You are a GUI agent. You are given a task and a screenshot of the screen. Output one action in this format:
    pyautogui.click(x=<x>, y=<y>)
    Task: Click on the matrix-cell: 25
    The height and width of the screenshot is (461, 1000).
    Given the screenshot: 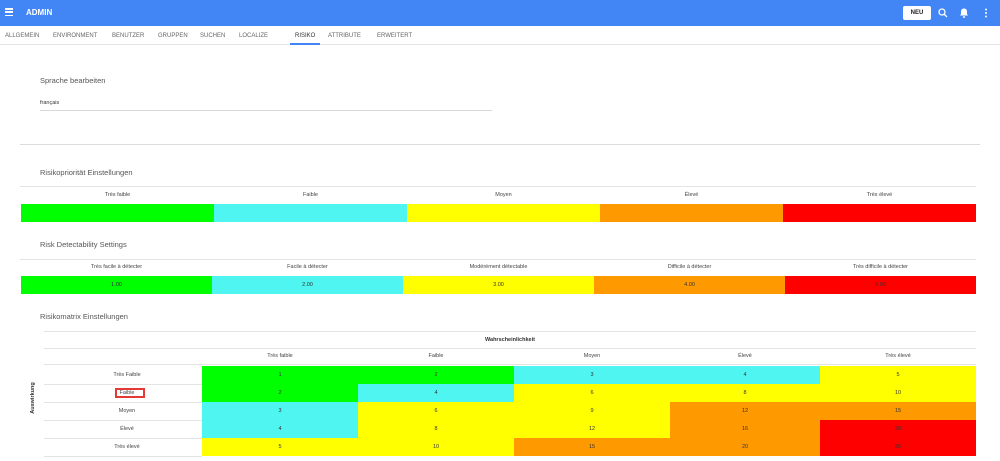 What is the action you would take?
    pyautogui.click(x=898, y=447)
    